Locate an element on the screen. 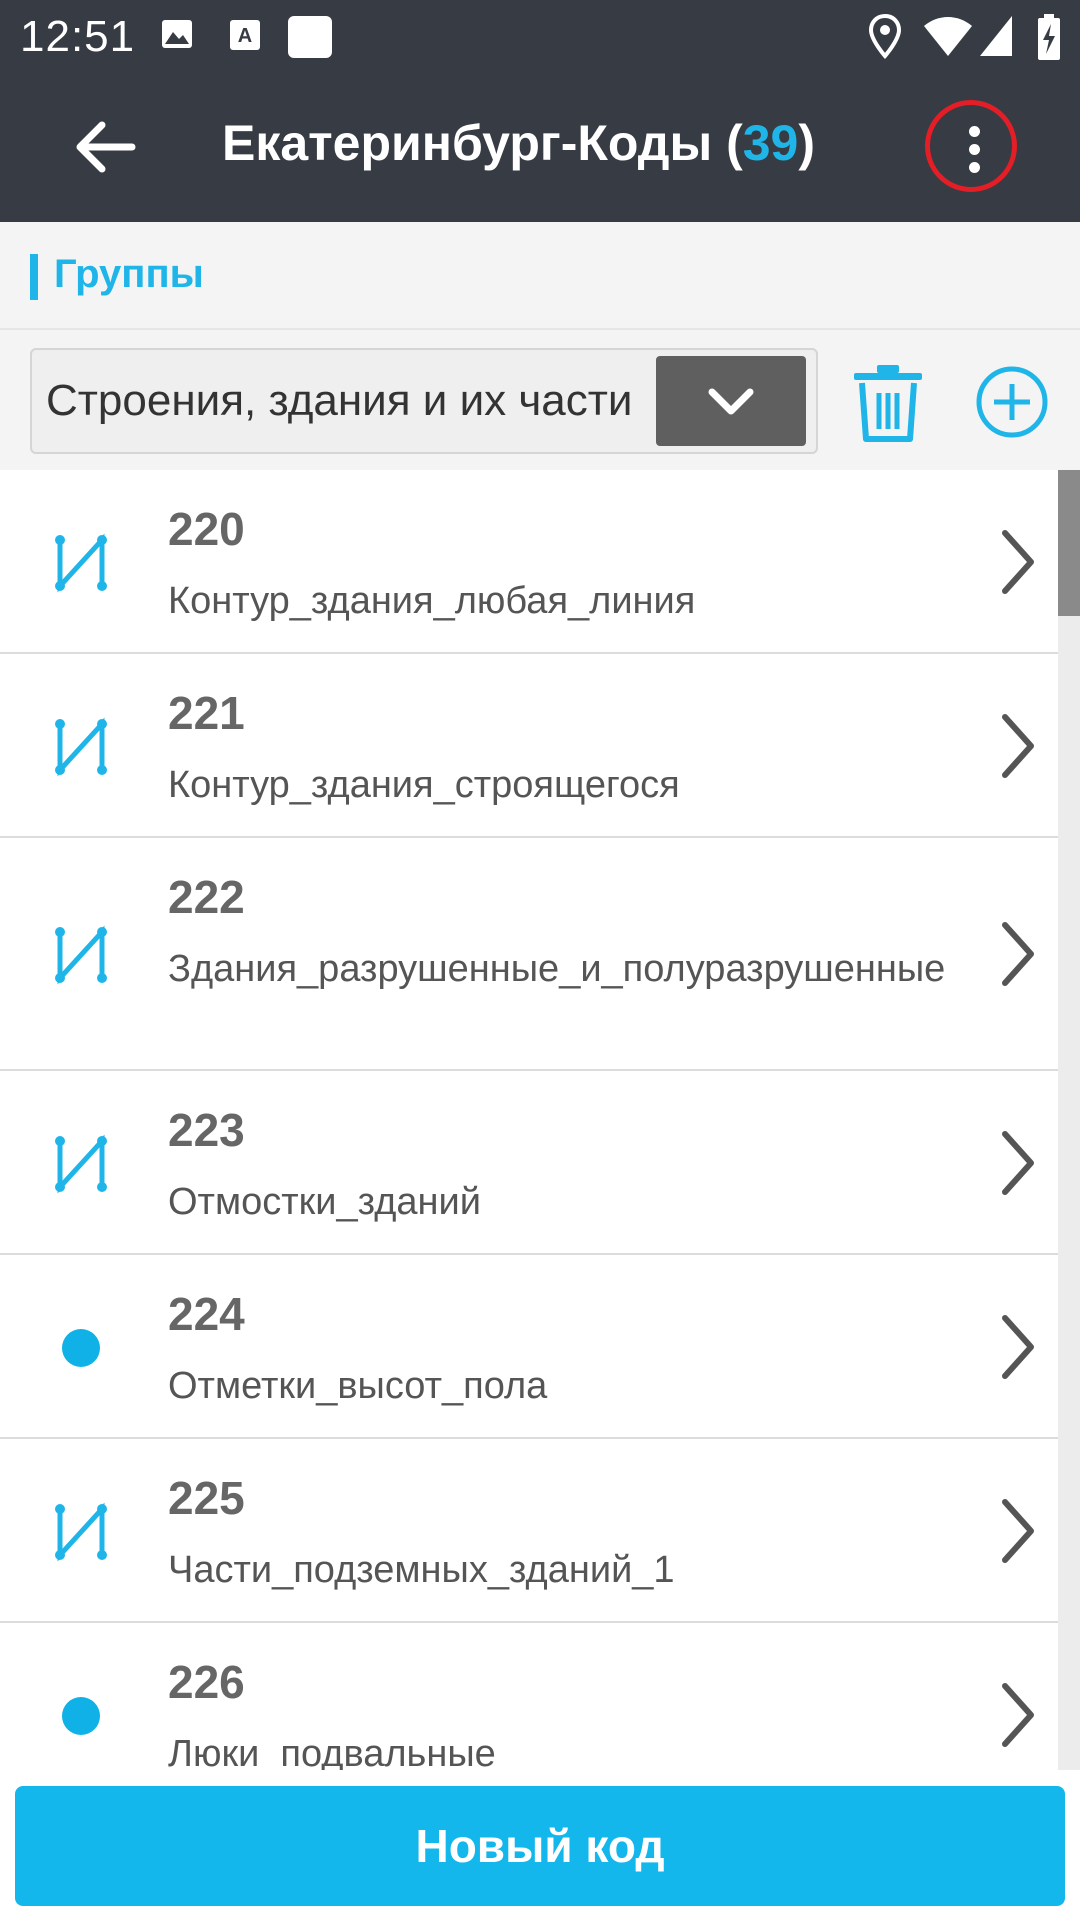  square-notification-icon is located at coordinates (310, 37).